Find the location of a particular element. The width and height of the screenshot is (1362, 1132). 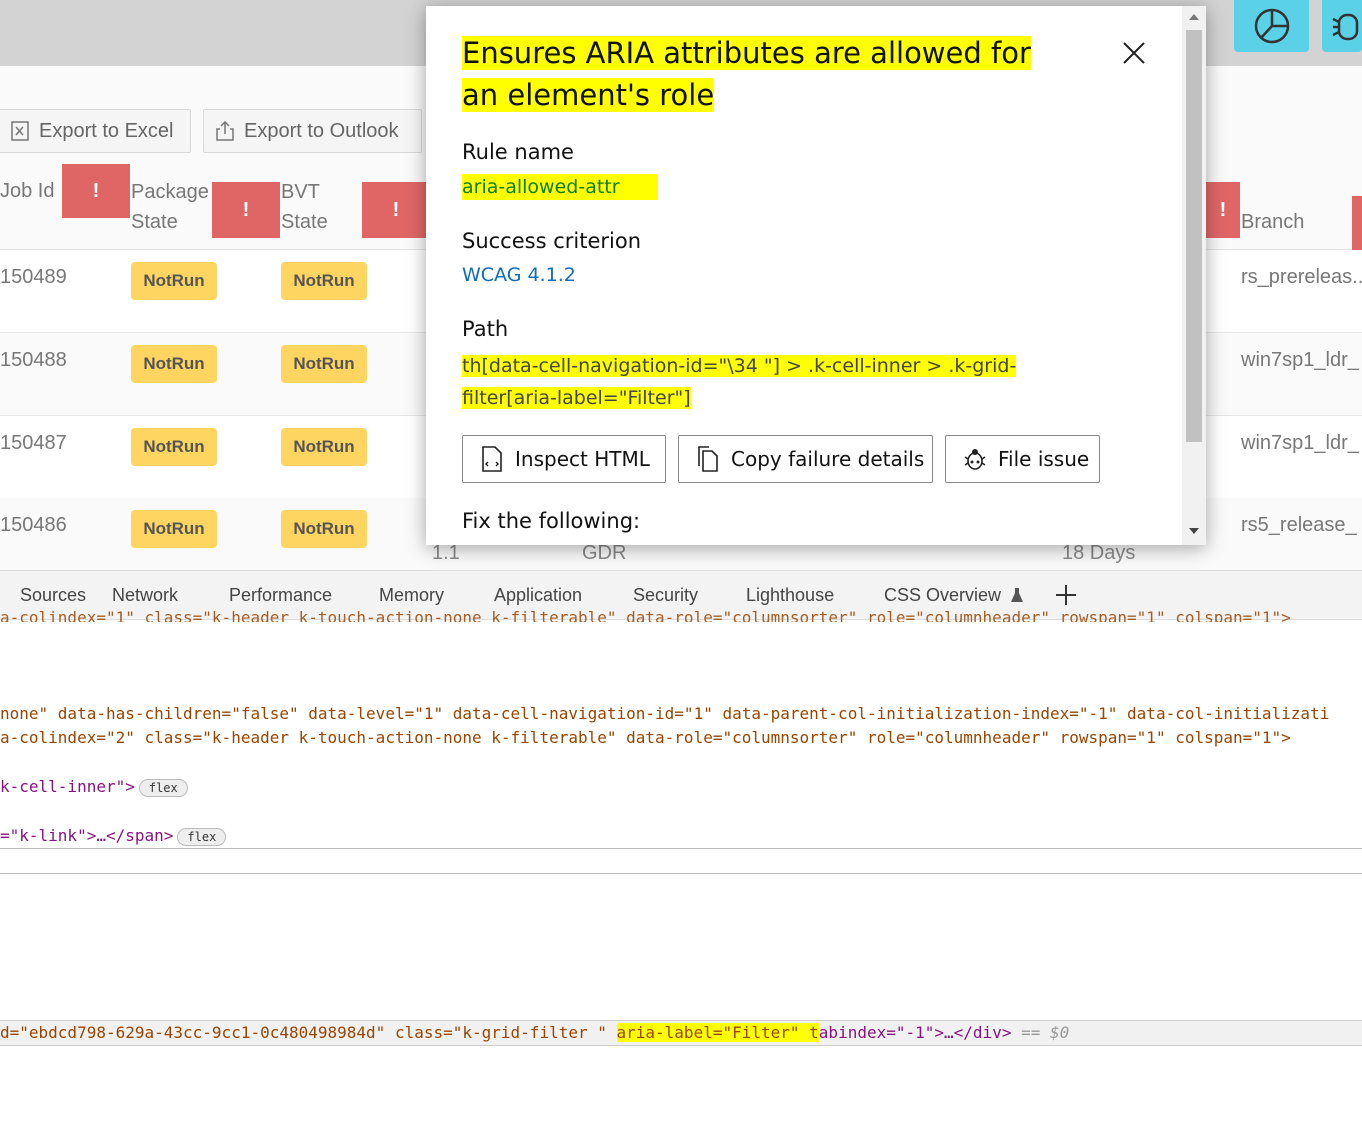

tab-performance: Performance is located at coordinates (280, 595).